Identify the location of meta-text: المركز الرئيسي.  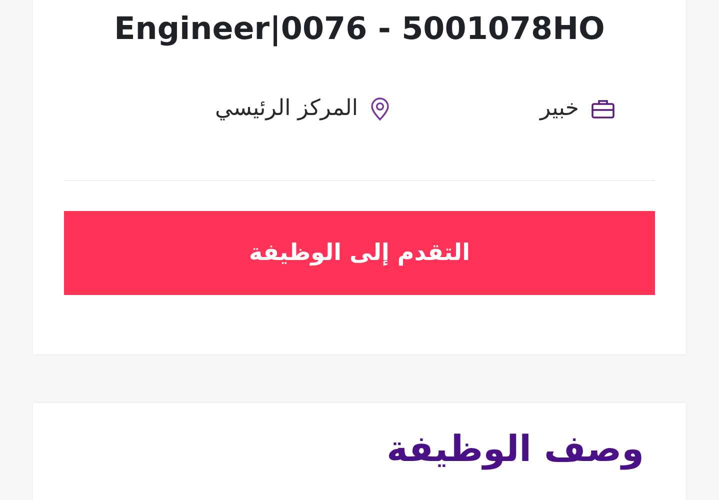
(286, 108).